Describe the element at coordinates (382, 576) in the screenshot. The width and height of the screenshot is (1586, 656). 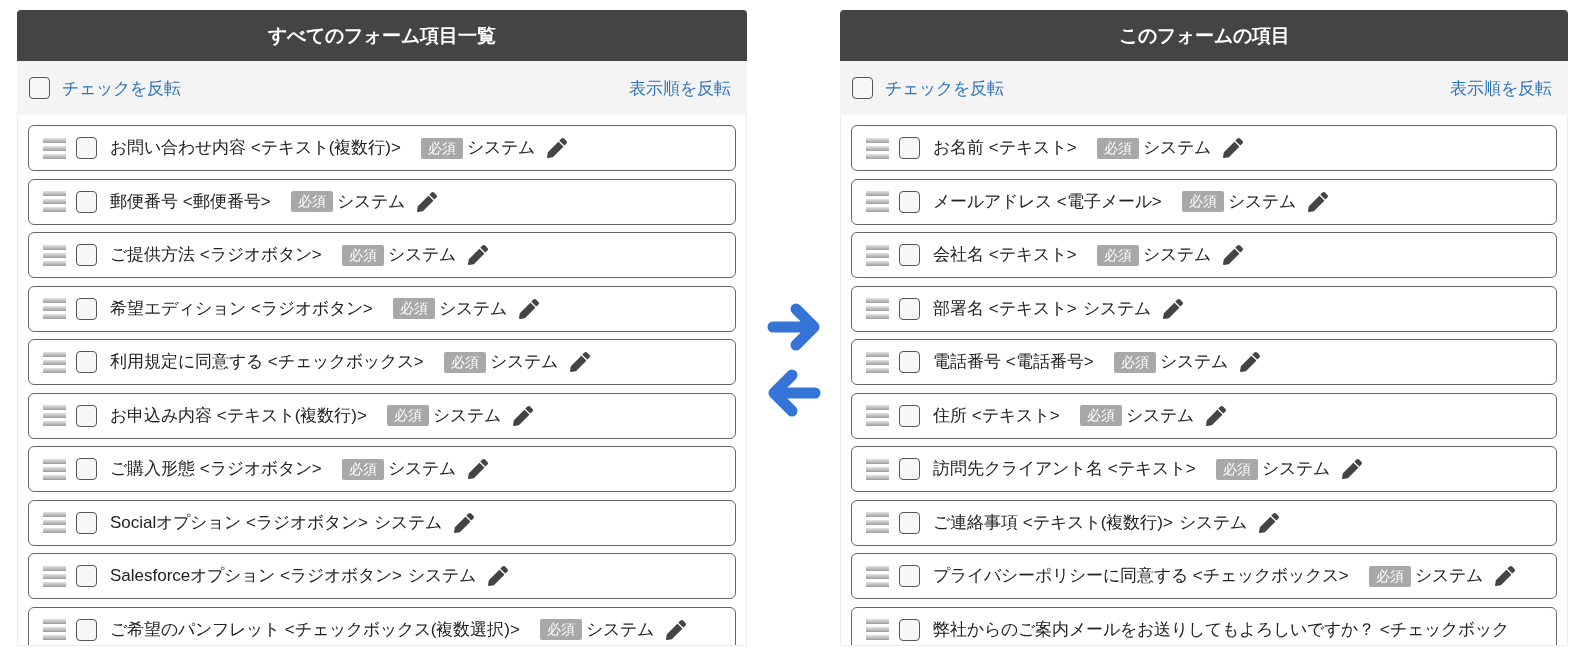
I see `form-field-row: Salesforceオプション <ラジオボタン> システム` at that location.